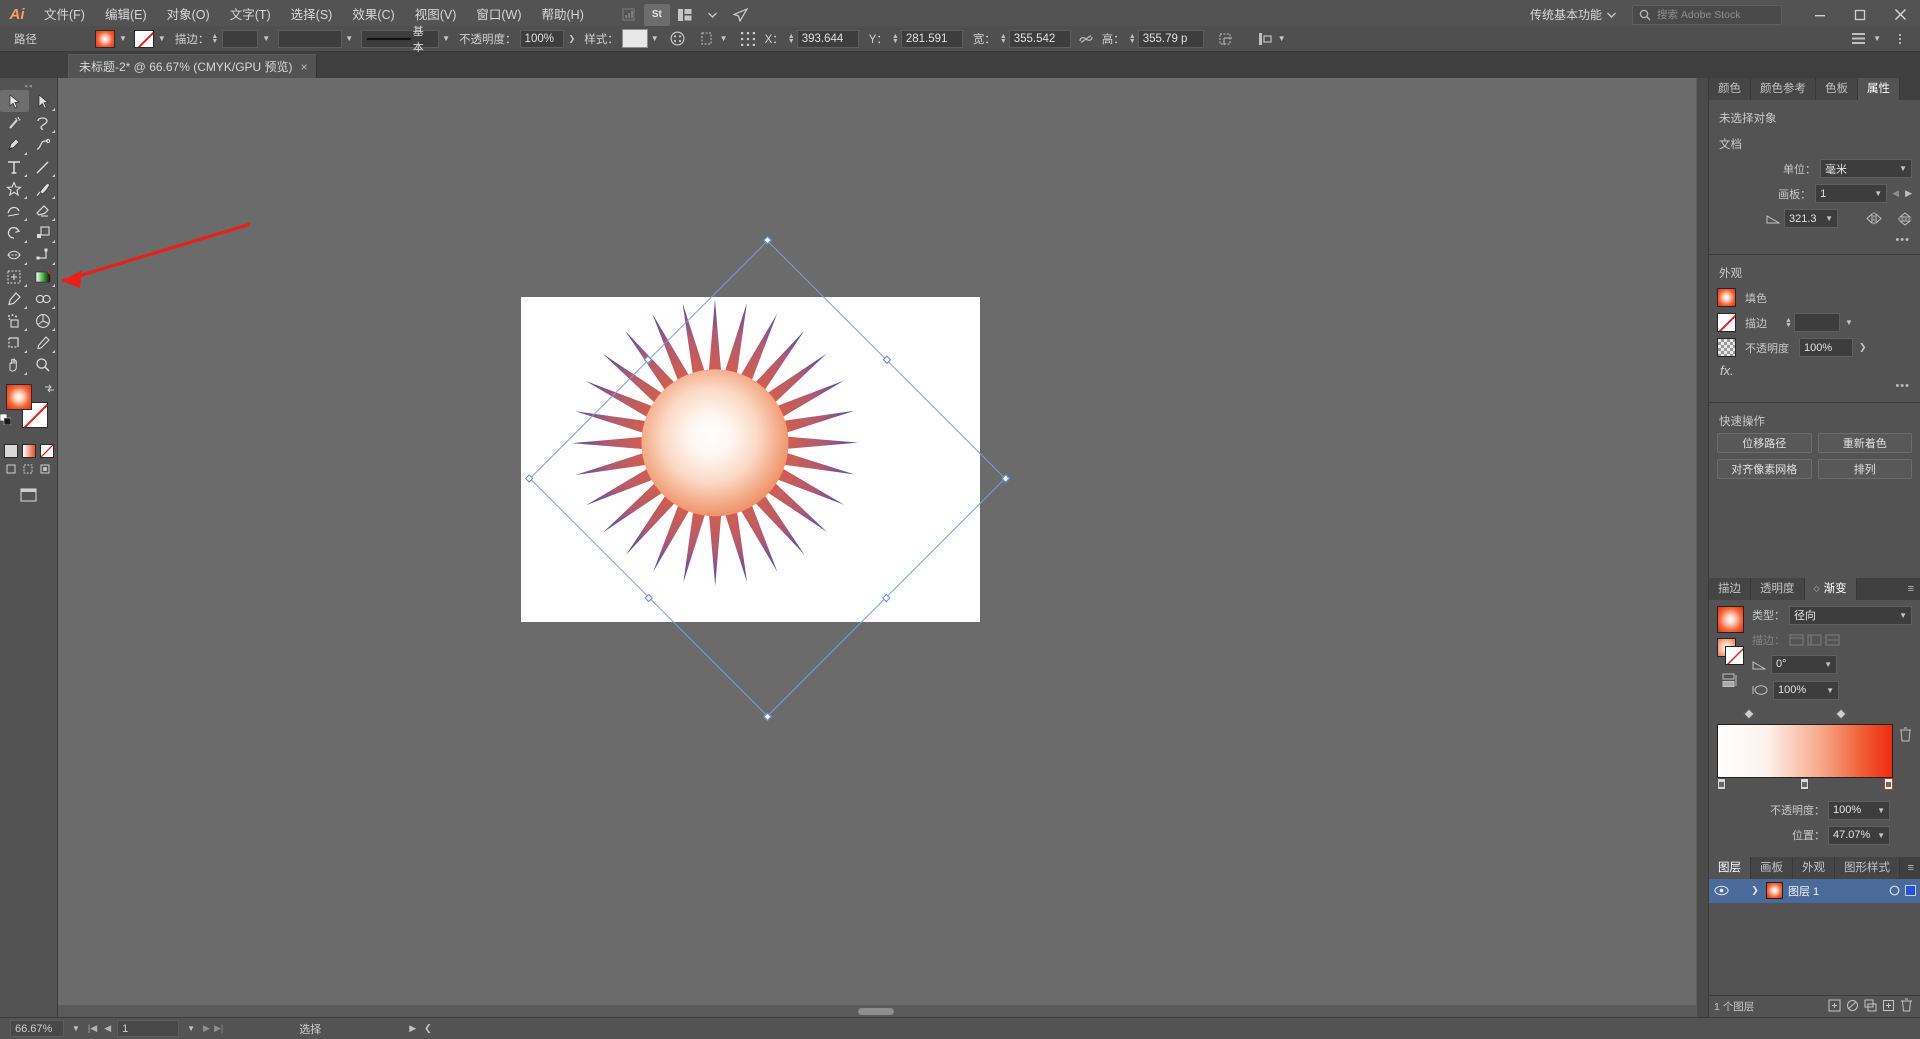 The image size is (1920, 1039). What do you see at coordinates (685, 15) in the screenshot?
I see `arrange-documents-icon` at bounding box center [685, 15].